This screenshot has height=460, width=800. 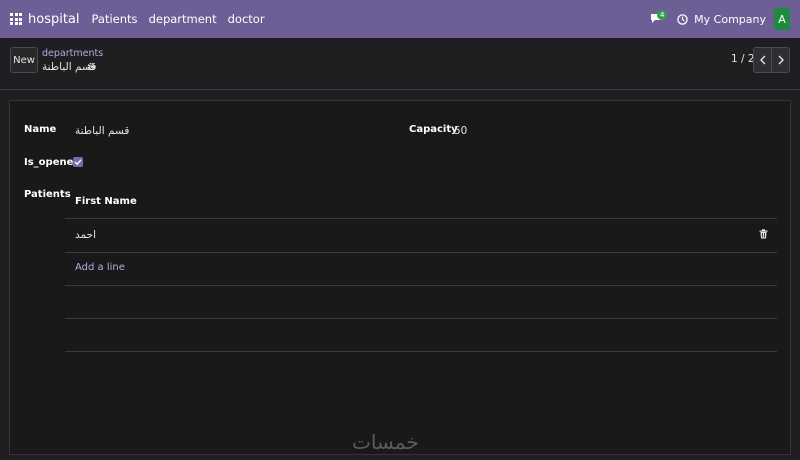 I want to click on clock-icon, so click(x=682, y=19).